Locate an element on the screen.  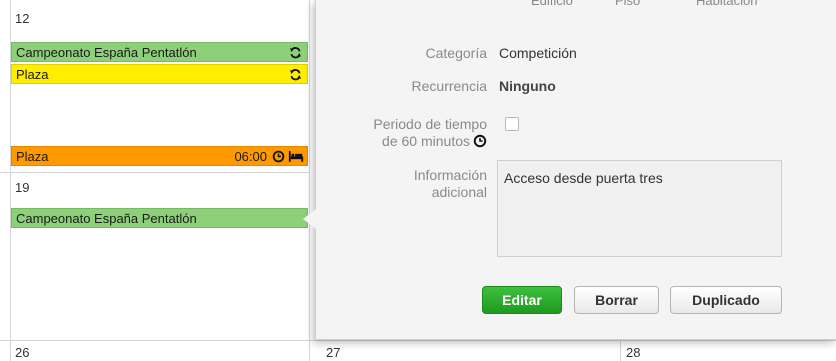
column-header: Habitación is located at coordinates (727, 4).